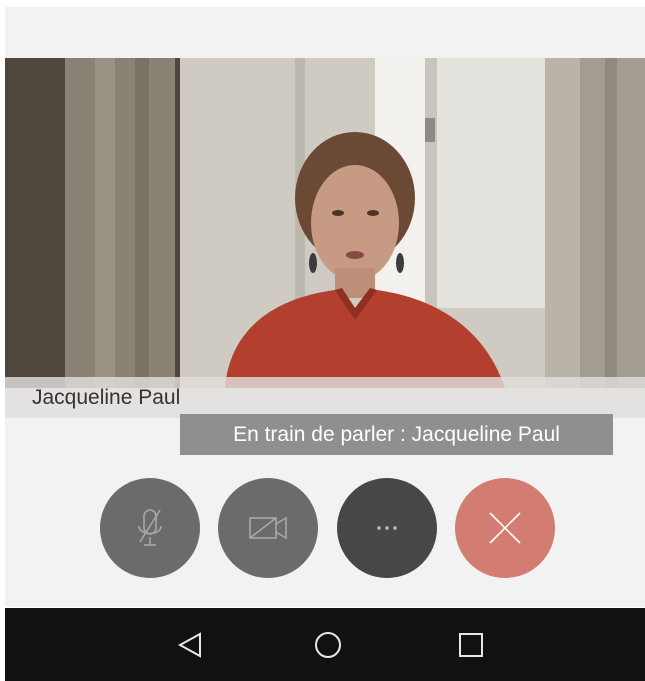 The width and height of the screenshot is (645, 681). I want to click on participant-name-label: Jacqueline Paul, so click(106, 397).